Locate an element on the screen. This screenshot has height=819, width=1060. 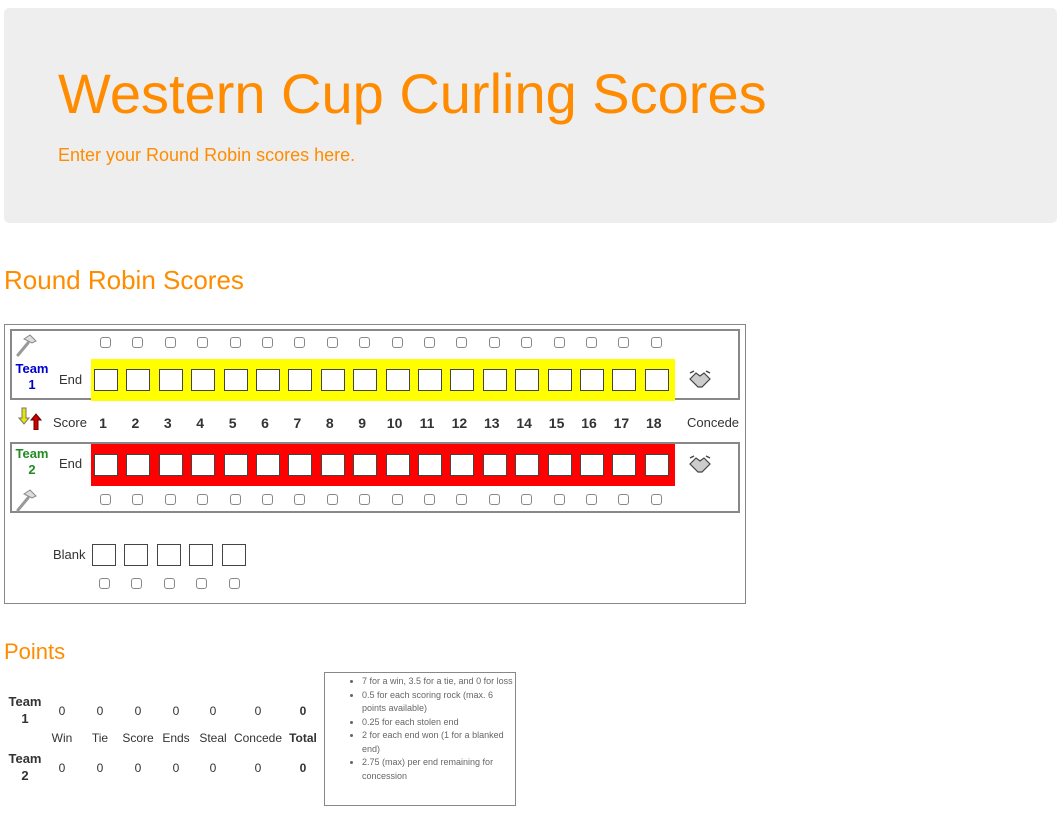
end-number: 9 is located at coordinates (362, 423).